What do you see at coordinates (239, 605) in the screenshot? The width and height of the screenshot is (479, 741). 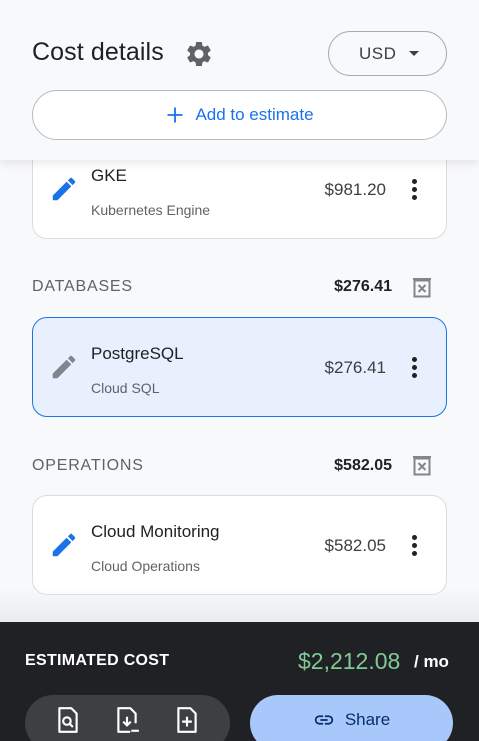 I see `scroll-fade` at bounding box center [239, 605].